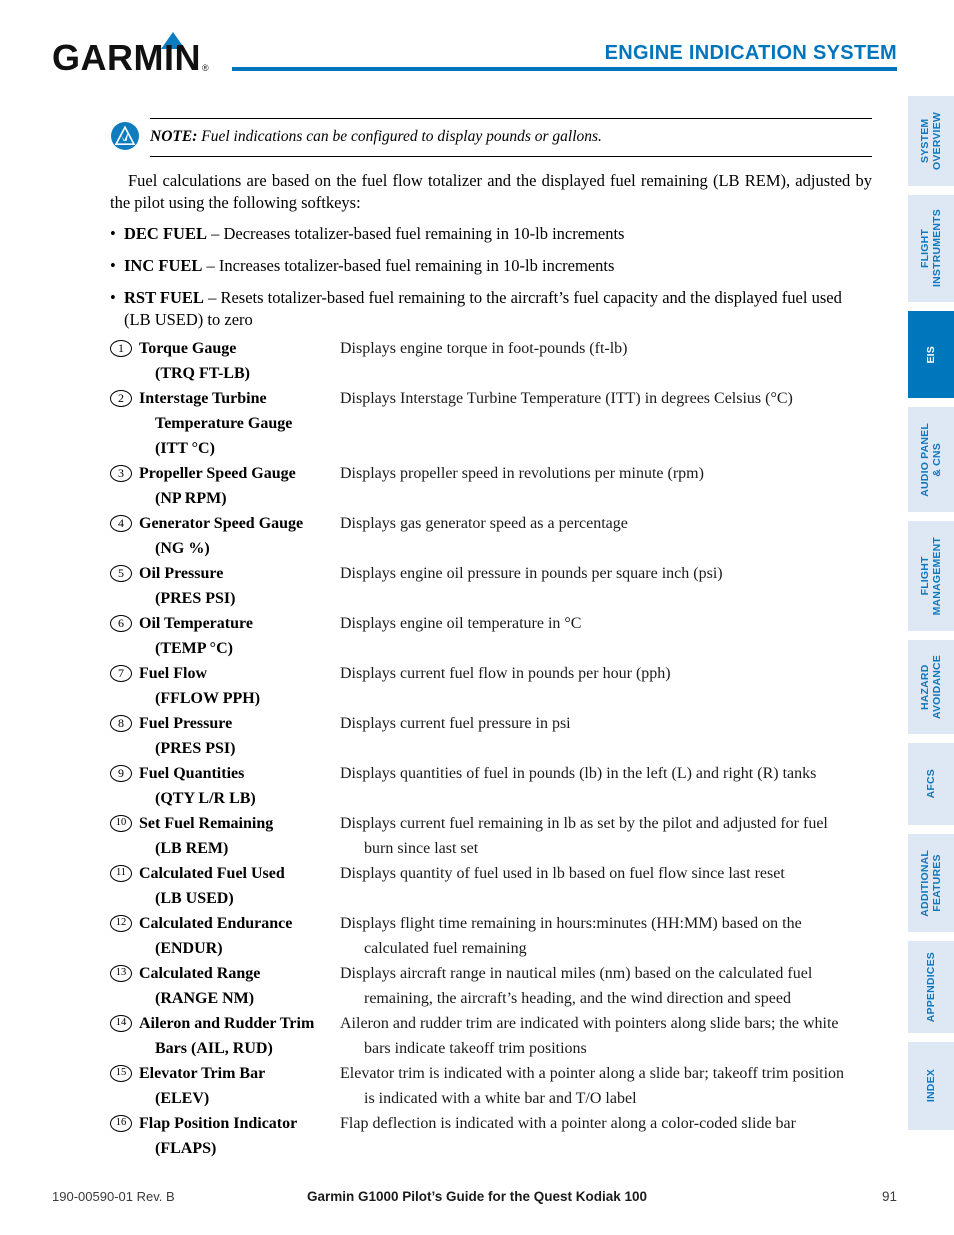 This screenshot has width=954, height=1235. I want to click on item-number-badge: 6, so click(121, 623).